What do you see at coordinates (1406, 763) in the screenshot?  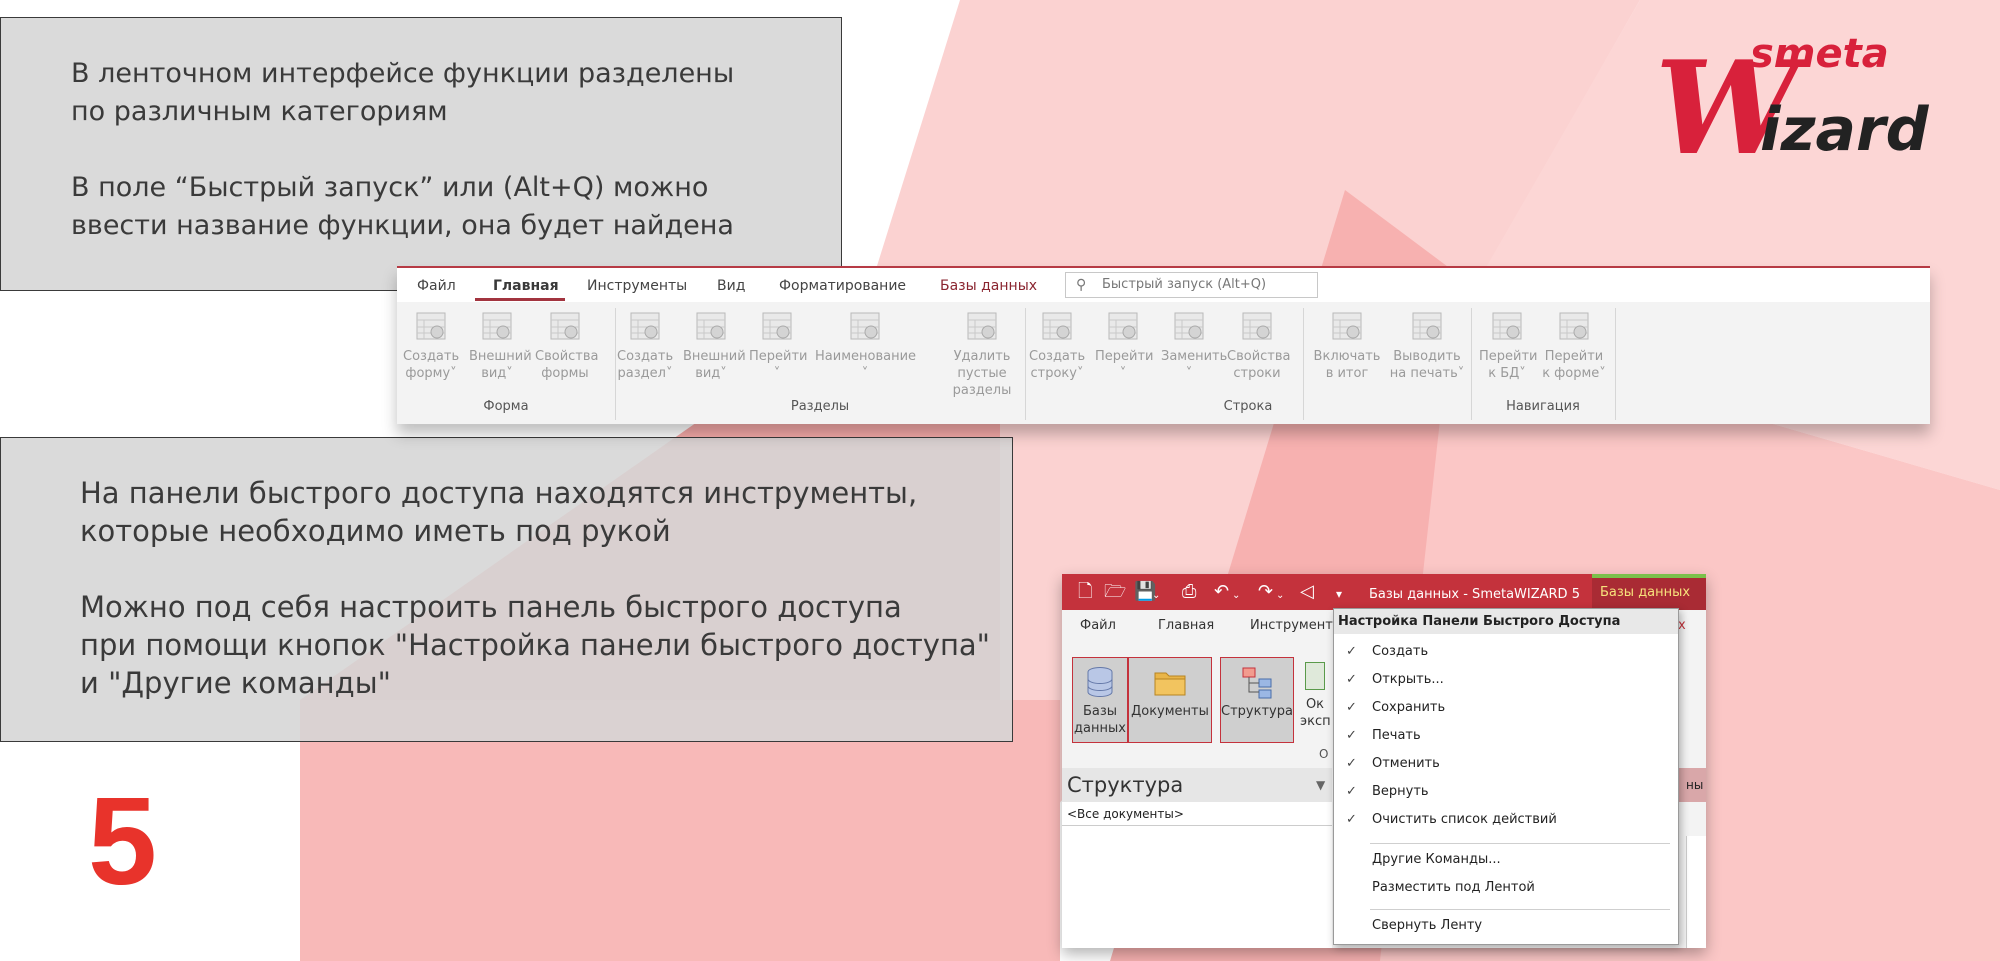 I see `menu-item-label: Отменить` at bounding box center [1406, 763].